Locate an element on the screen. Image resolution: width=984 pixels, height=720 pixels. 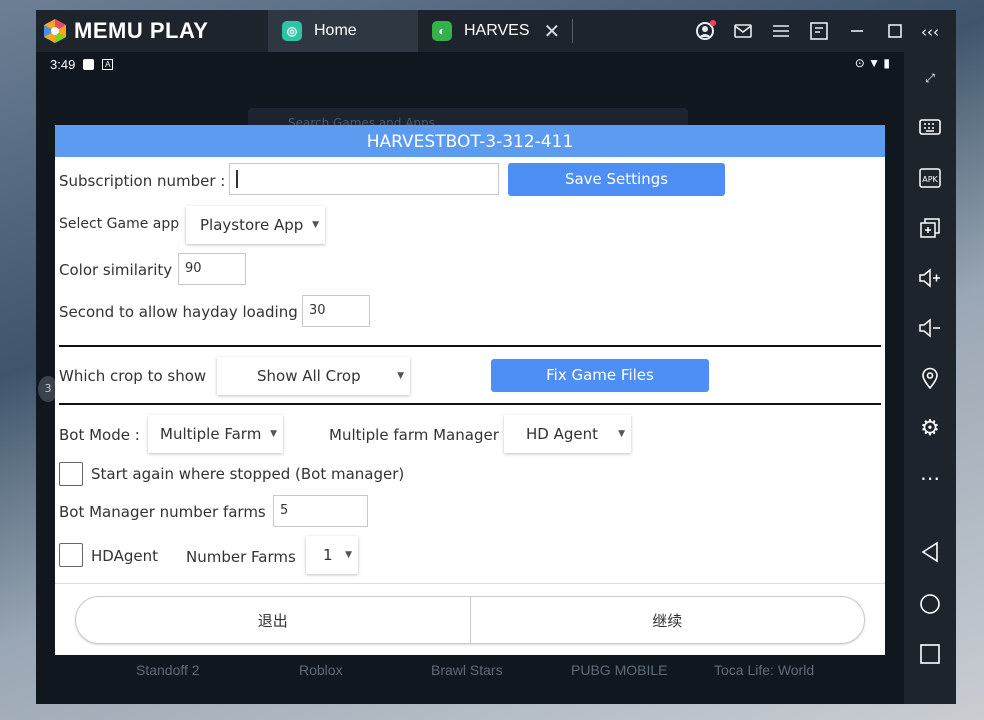
farm-manager-select: HD Agent ▼ is located at coordinates (567, 434).